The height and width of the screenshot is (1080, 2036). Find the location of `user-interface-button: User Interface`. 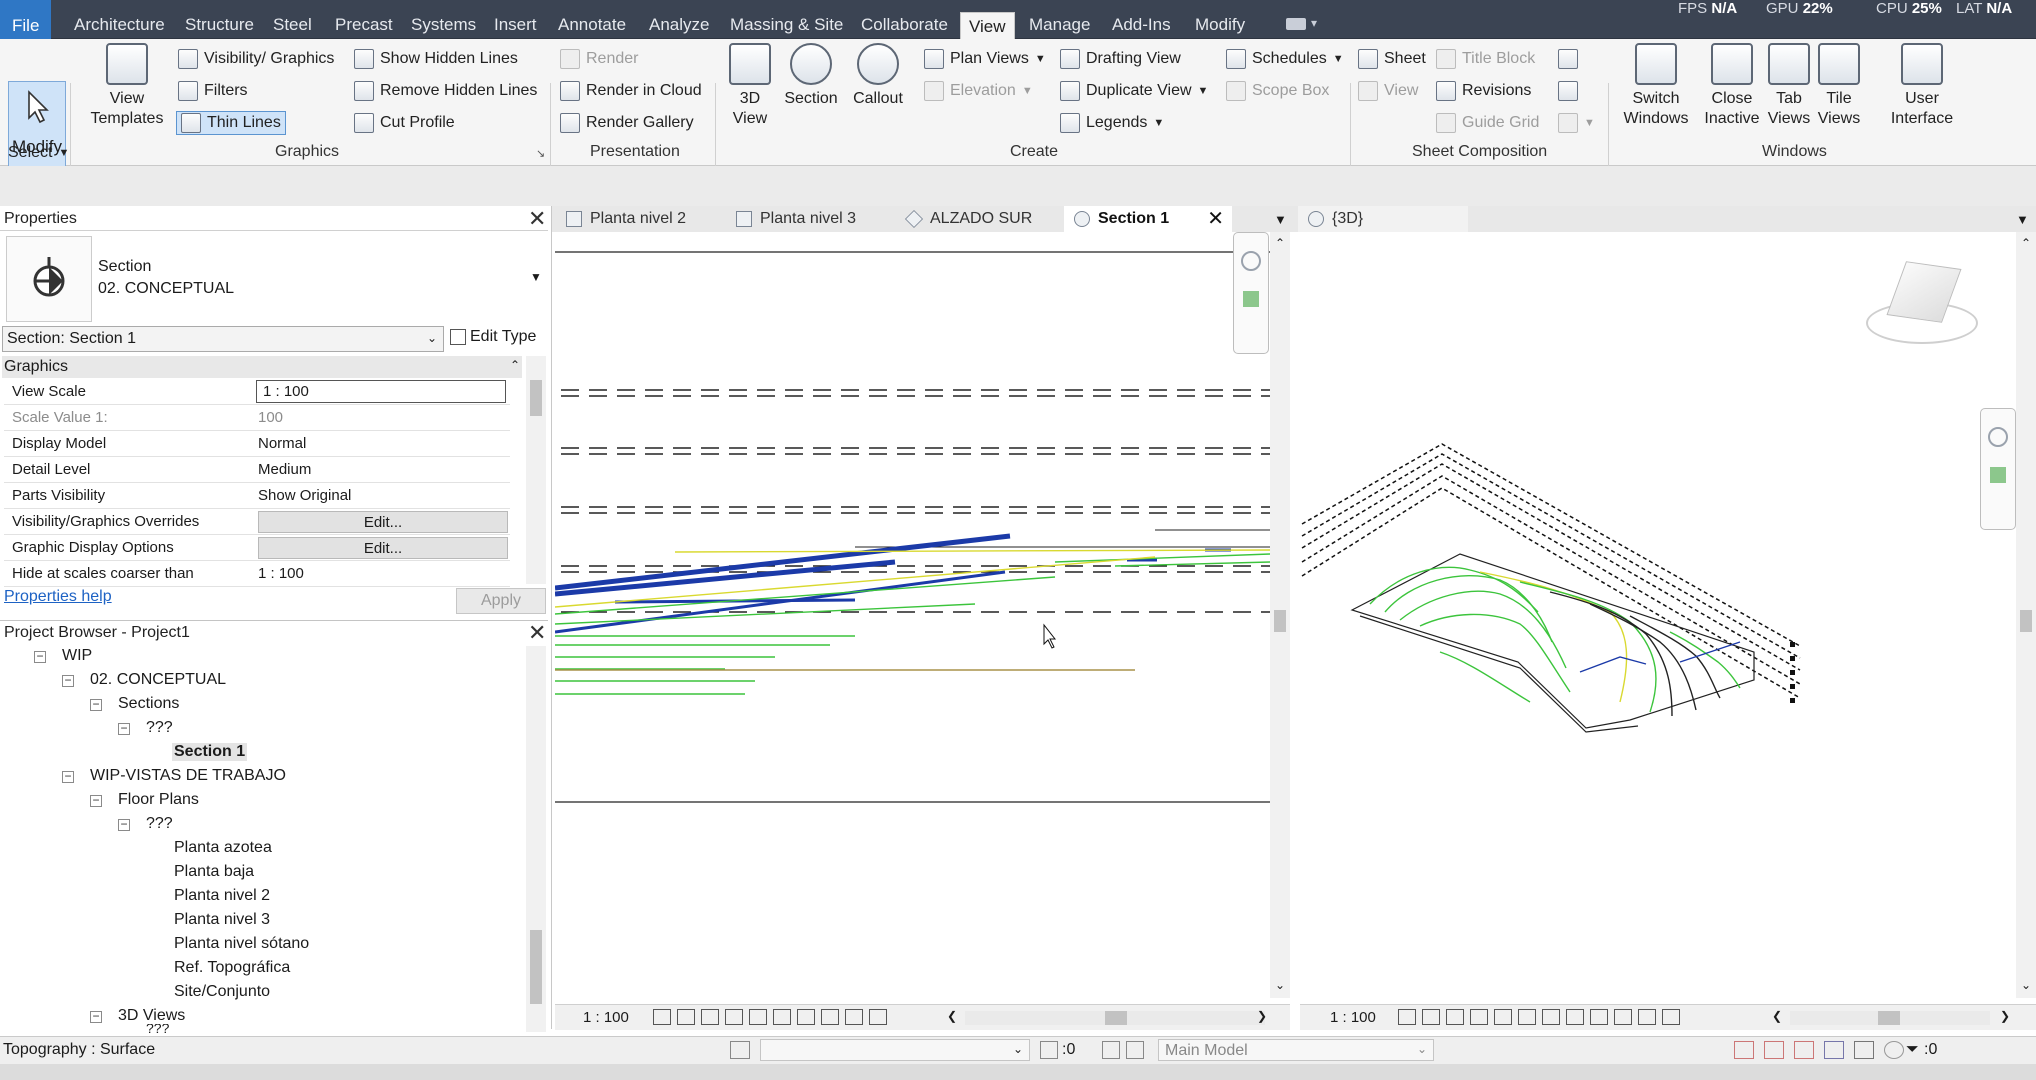

user-interface-button: User Interface is located at coordinates (1922, 86).